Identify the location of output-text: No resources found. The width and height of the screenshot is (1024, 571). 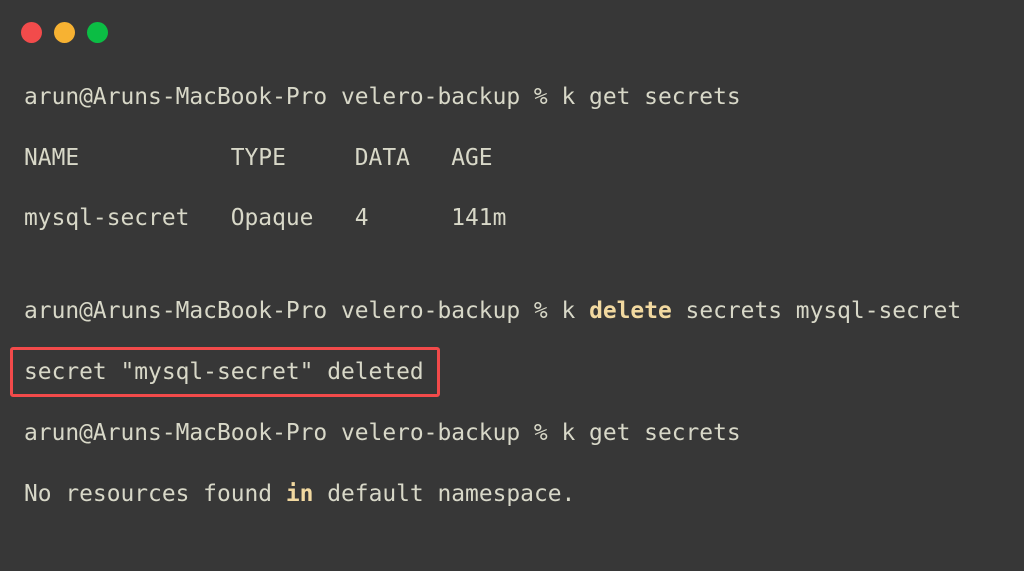
(155, 494).